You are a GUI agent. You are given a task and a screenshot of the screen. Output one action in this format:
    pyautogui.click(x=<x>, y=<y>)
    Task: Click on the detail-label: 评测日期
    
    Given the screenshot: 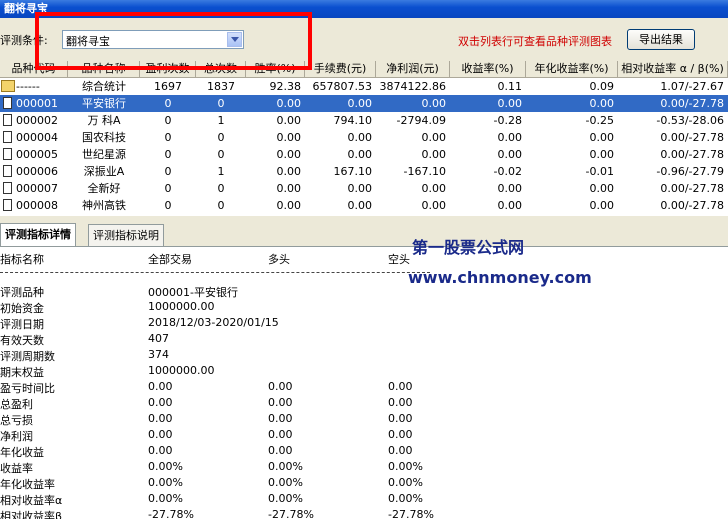 What is the action you would take?
    pyautogui.click(x=22, y=324)
    